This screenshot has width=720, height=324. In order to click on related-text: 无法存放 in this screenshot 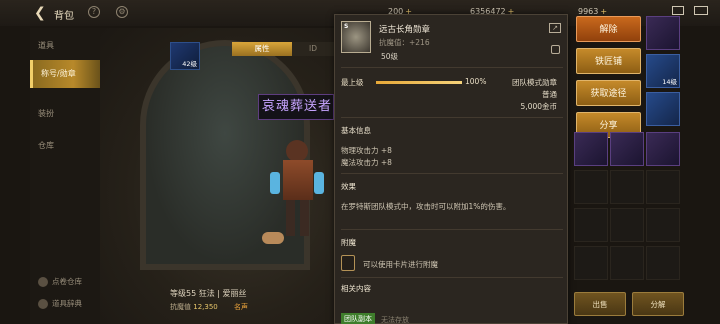, I will do `click(395, 320)`.